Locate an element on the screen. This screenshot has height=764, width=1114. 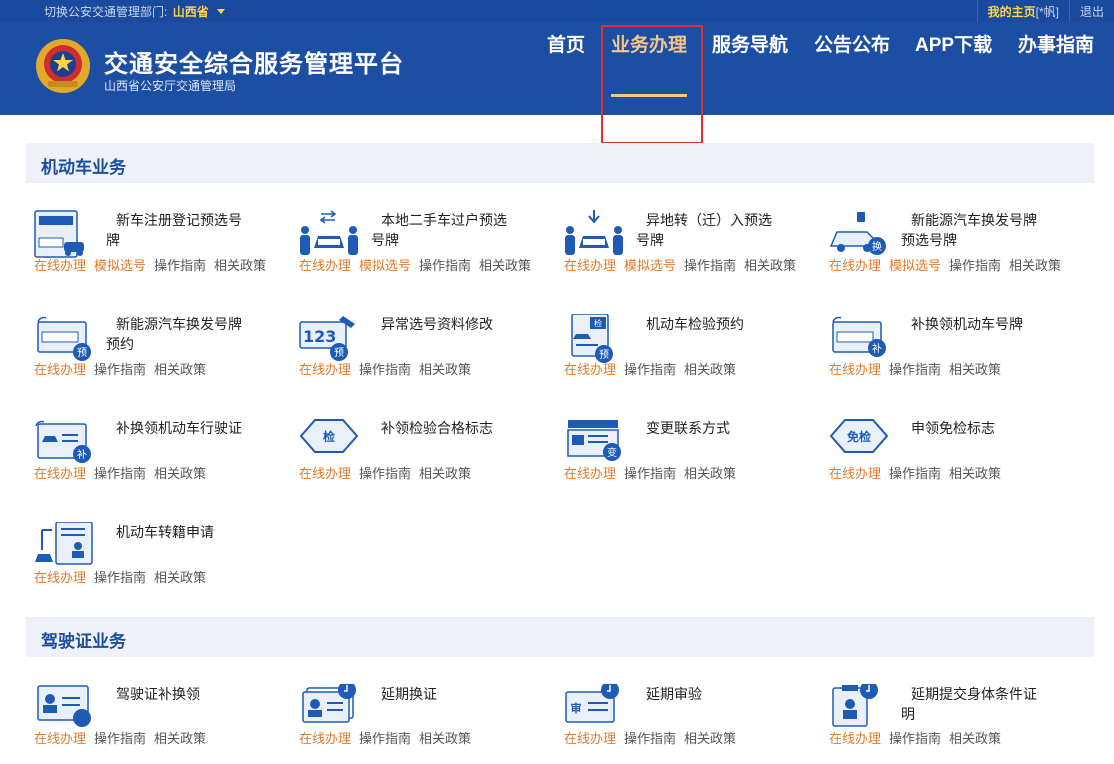
inspection-badge-icon: 检 is located at coordinates (329, 443).